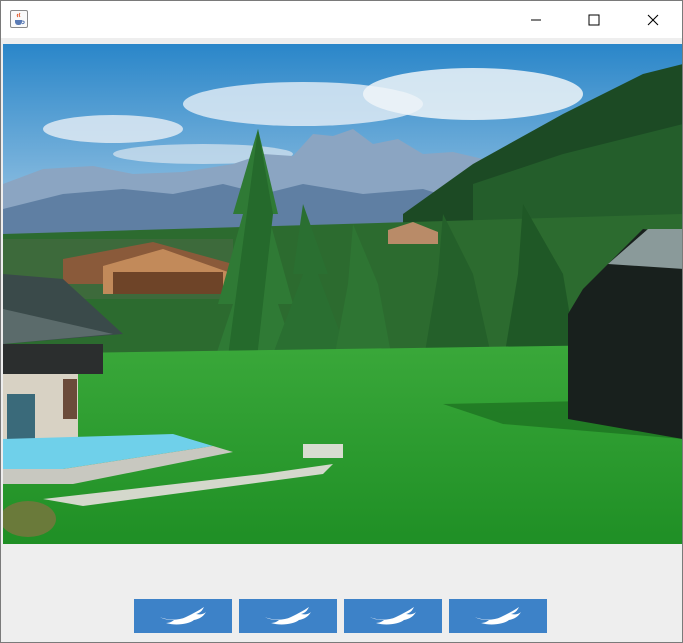  I want to click on java-coffee-cup-icon, so click(19, 19).